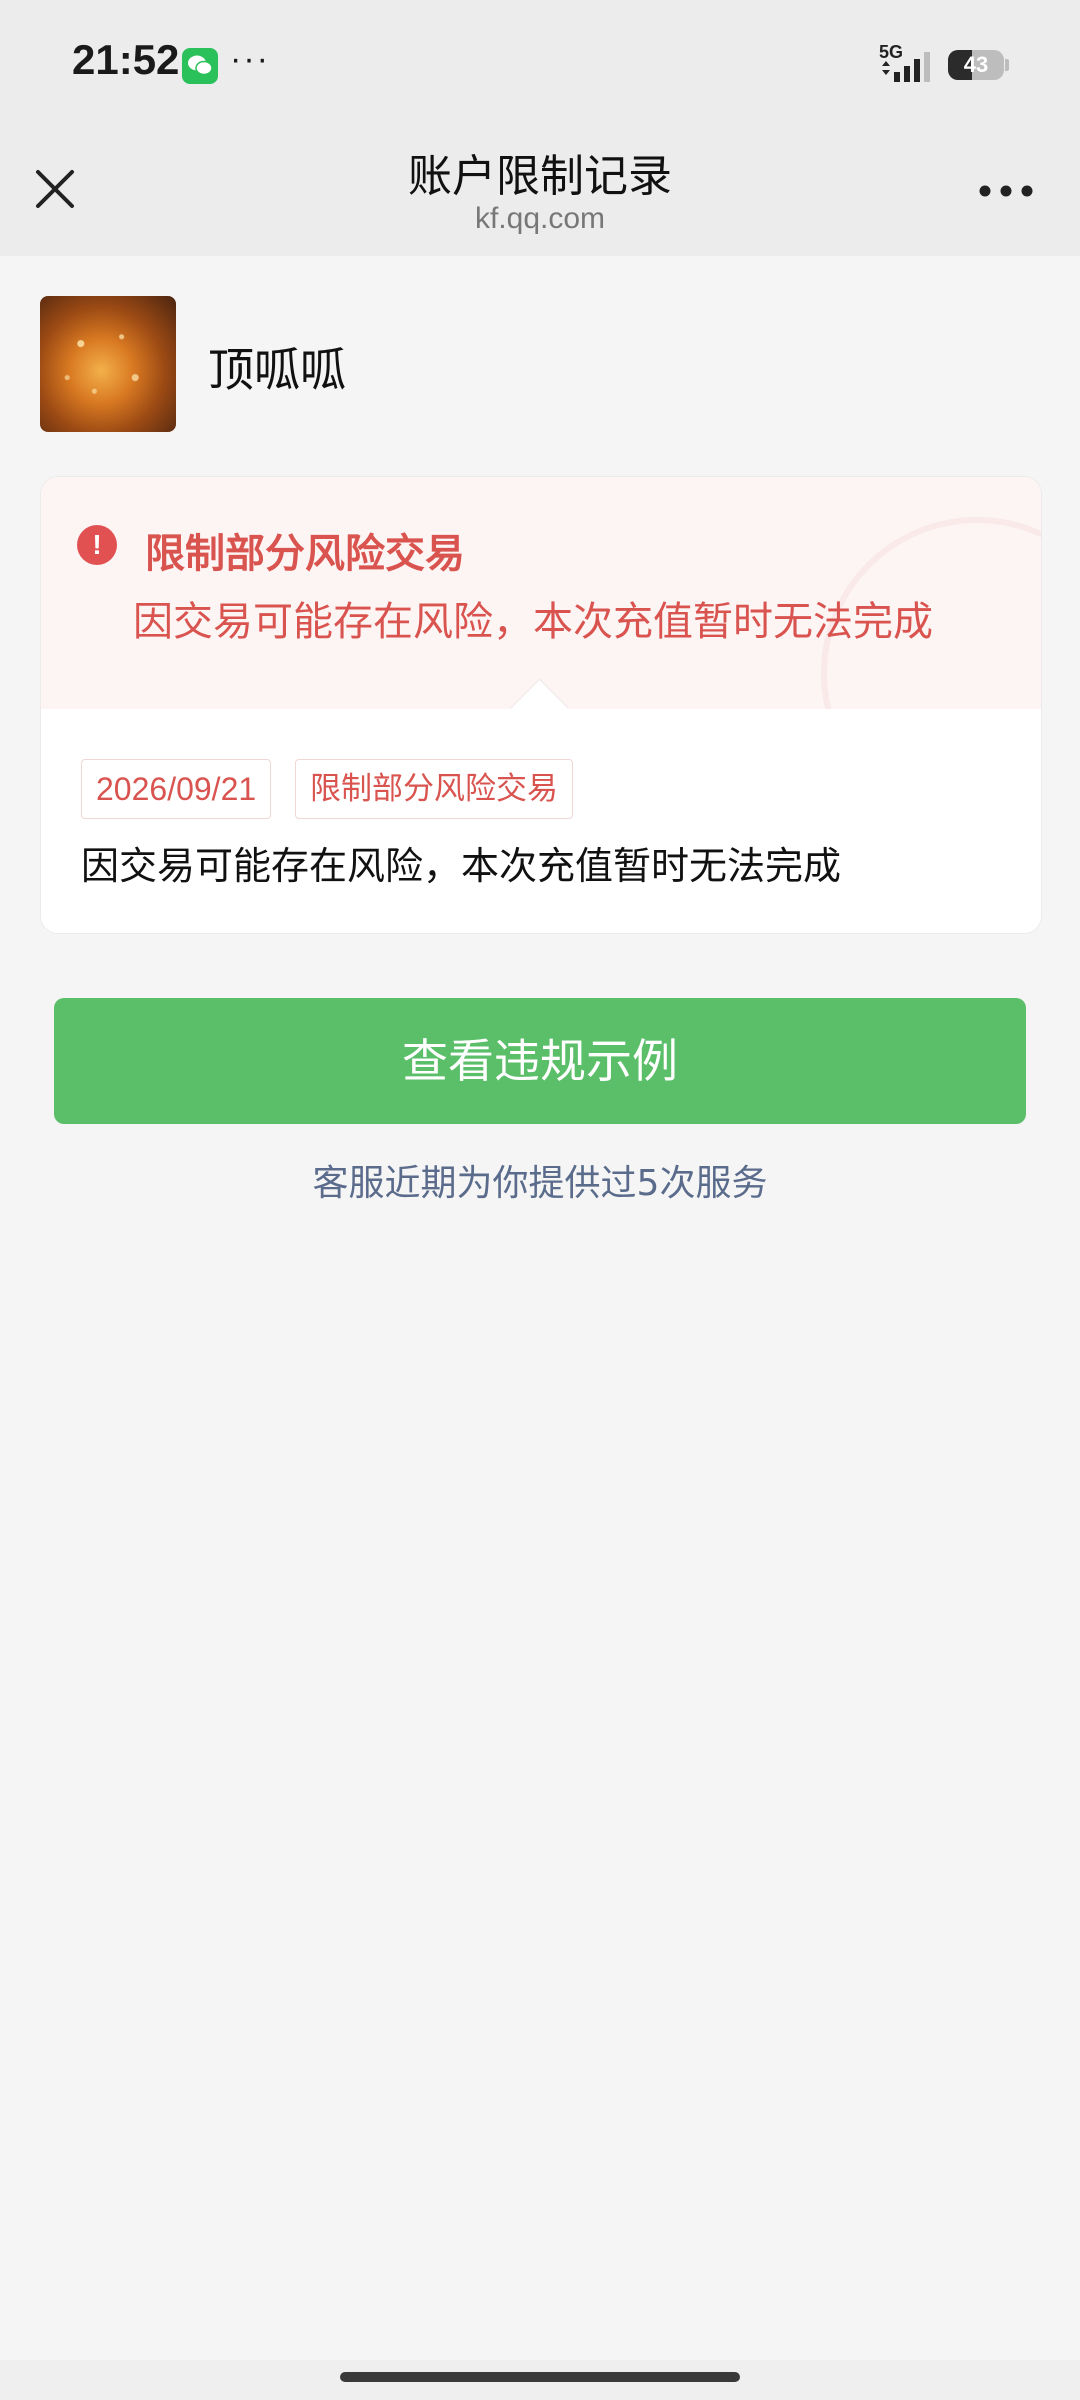 This screenshot has height=2400, width=1080. What do you see at coordinates (461, 866) in the screenshot?
I see `restriction-detail-text: 因交易可能存在风险，本次充值暂时无法完成` at bounding box center [461, 866].